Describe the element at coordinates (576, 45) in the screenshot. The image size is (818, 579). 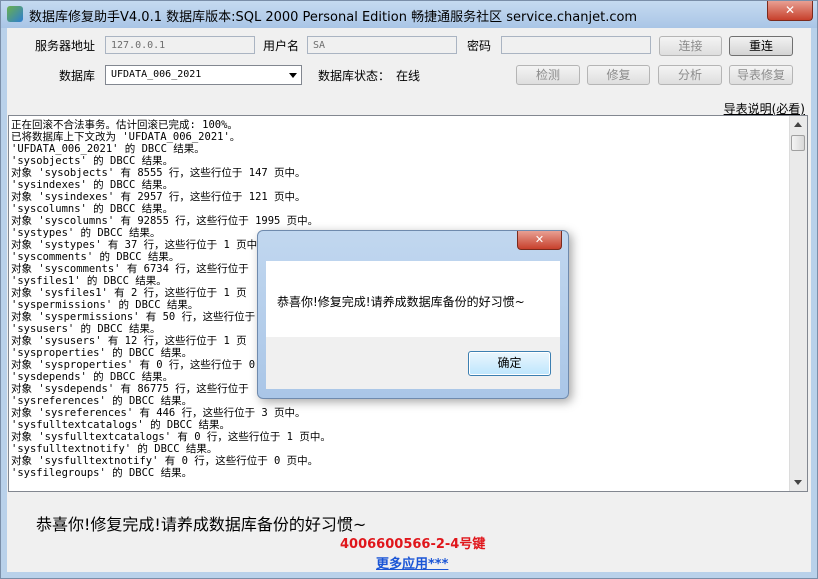
I see `password-field` at that location.